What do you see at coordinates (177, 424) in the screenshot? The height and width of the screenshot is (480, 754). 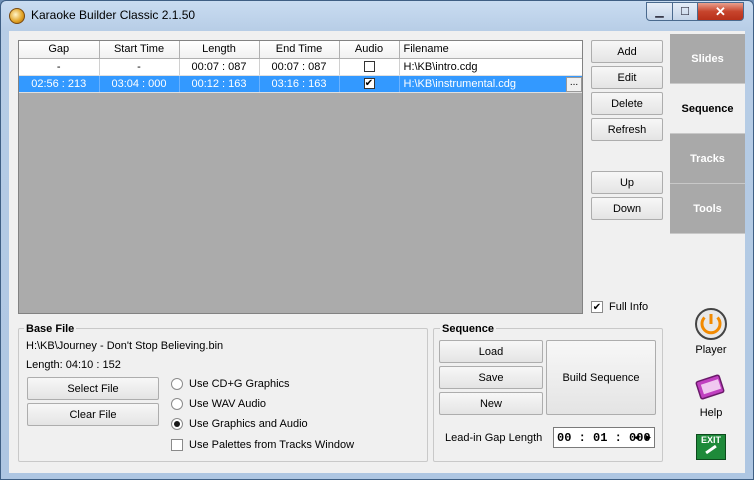 I see `radio-dot-selected` at bounding box center [177, 424].